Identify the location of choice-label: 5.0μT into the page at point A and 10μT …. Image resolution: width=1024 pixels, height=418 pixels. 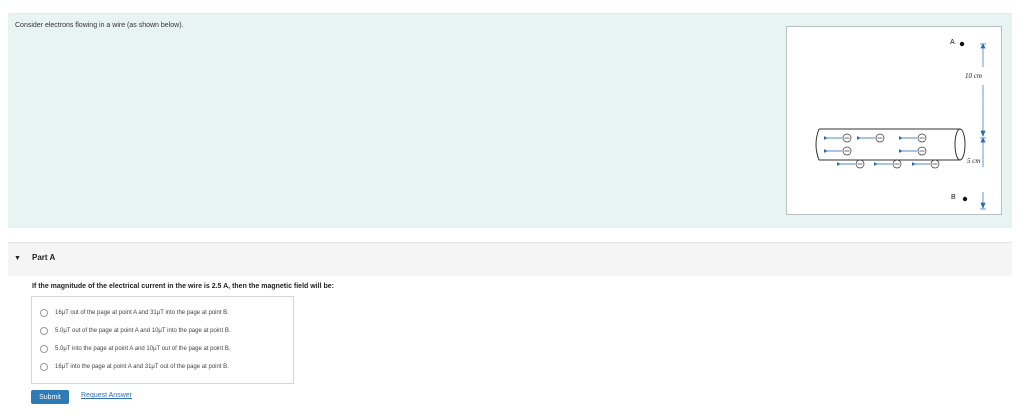
(143, 349).